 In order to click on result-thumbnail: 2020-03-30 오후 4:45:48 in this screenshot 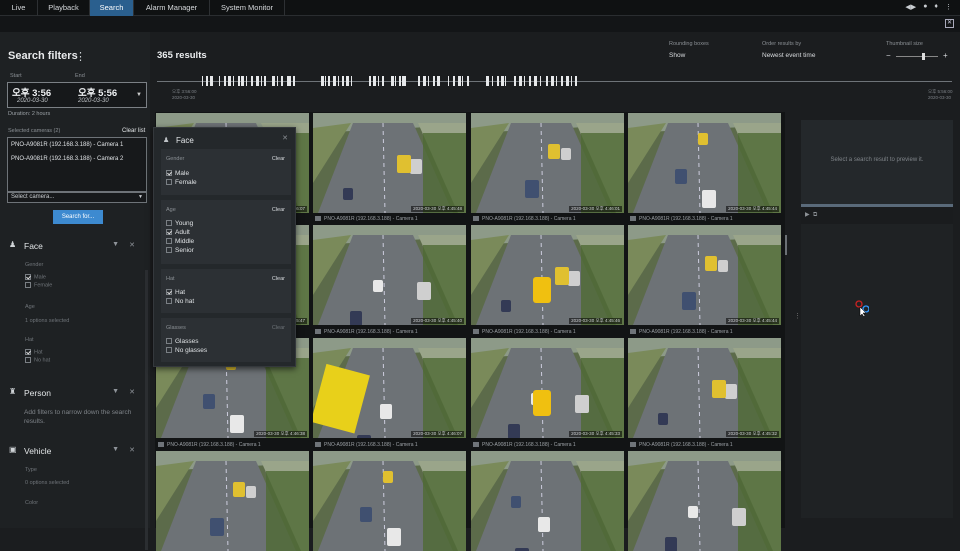, I will do `click(389, 163)`.